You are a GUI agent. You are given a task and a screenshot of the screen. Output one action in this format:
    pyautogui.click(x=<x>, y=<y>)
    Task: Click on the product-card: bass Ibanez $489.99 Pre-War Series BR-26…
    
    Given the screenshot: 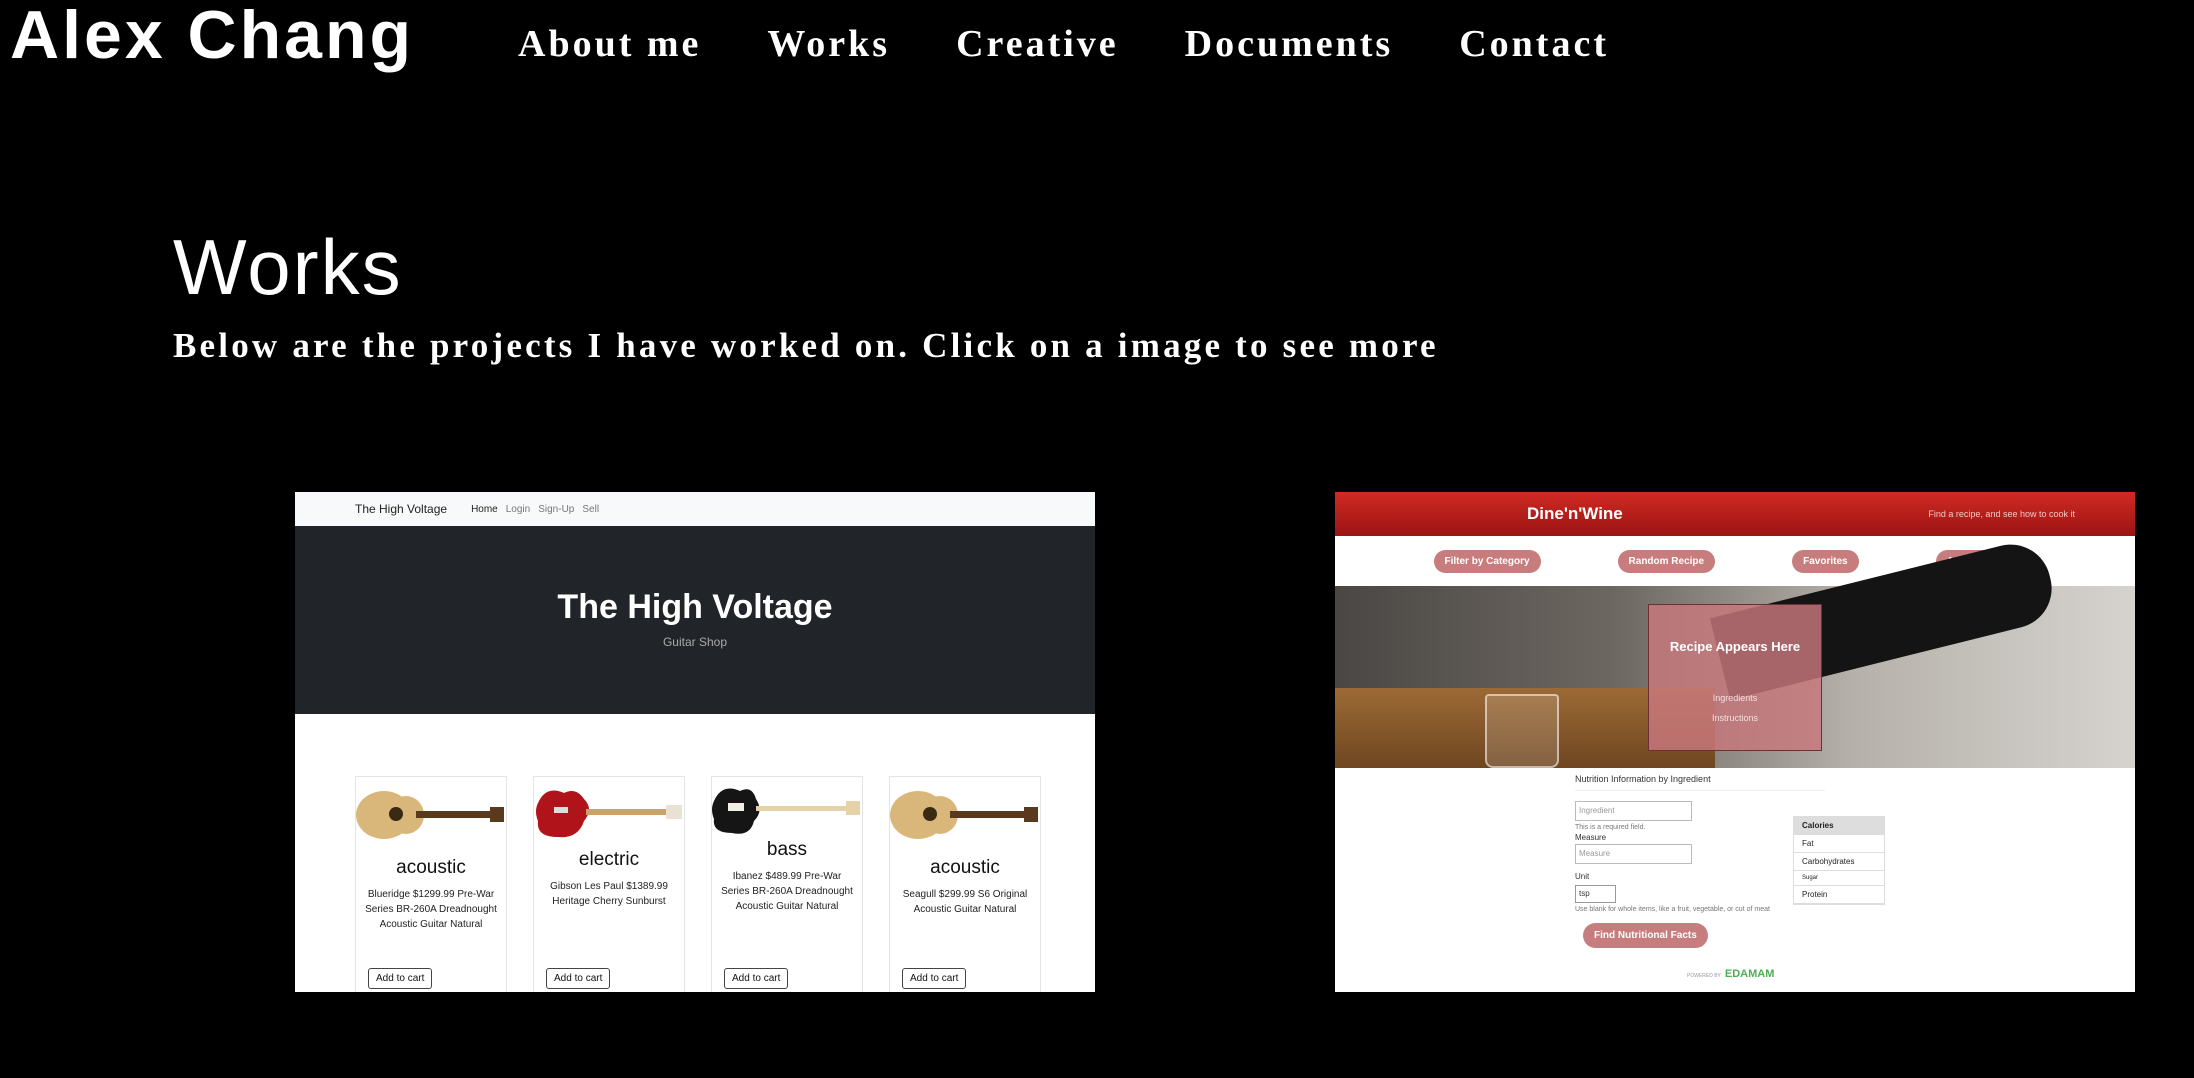 What is the action you would take?
    pyautogui.click(x=787, y=884)
    